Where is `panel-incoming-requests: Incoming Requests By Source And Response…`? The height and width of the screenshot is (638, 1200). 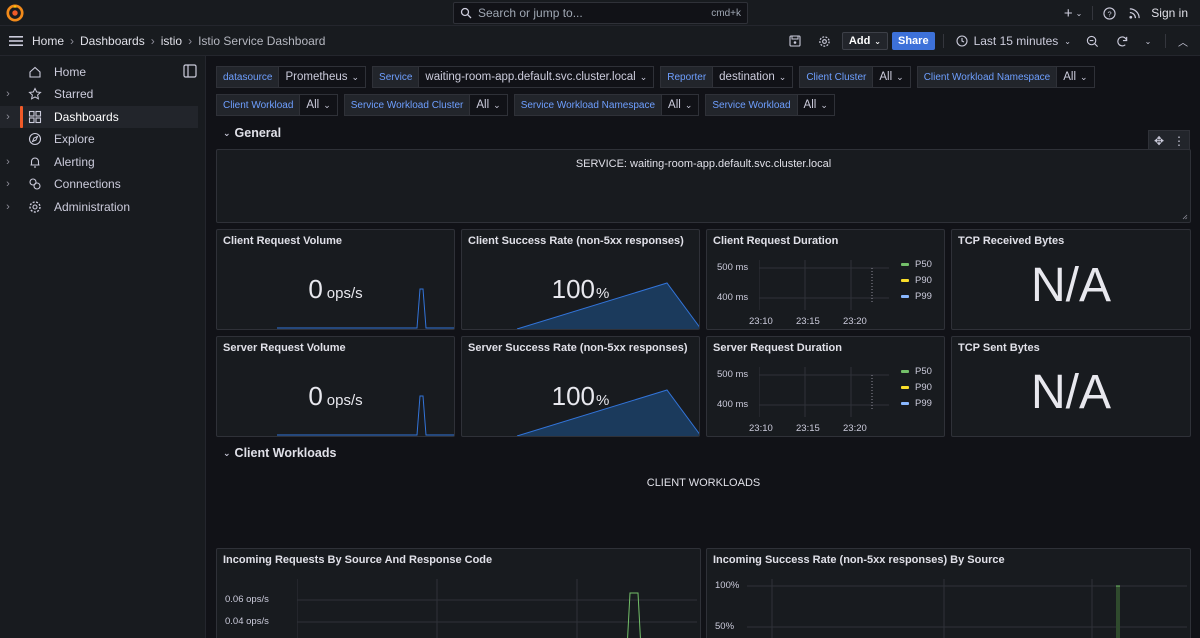
panel-incoming-requests: Incoming Requests By Source And Response… is located at coordinates (458, 593).